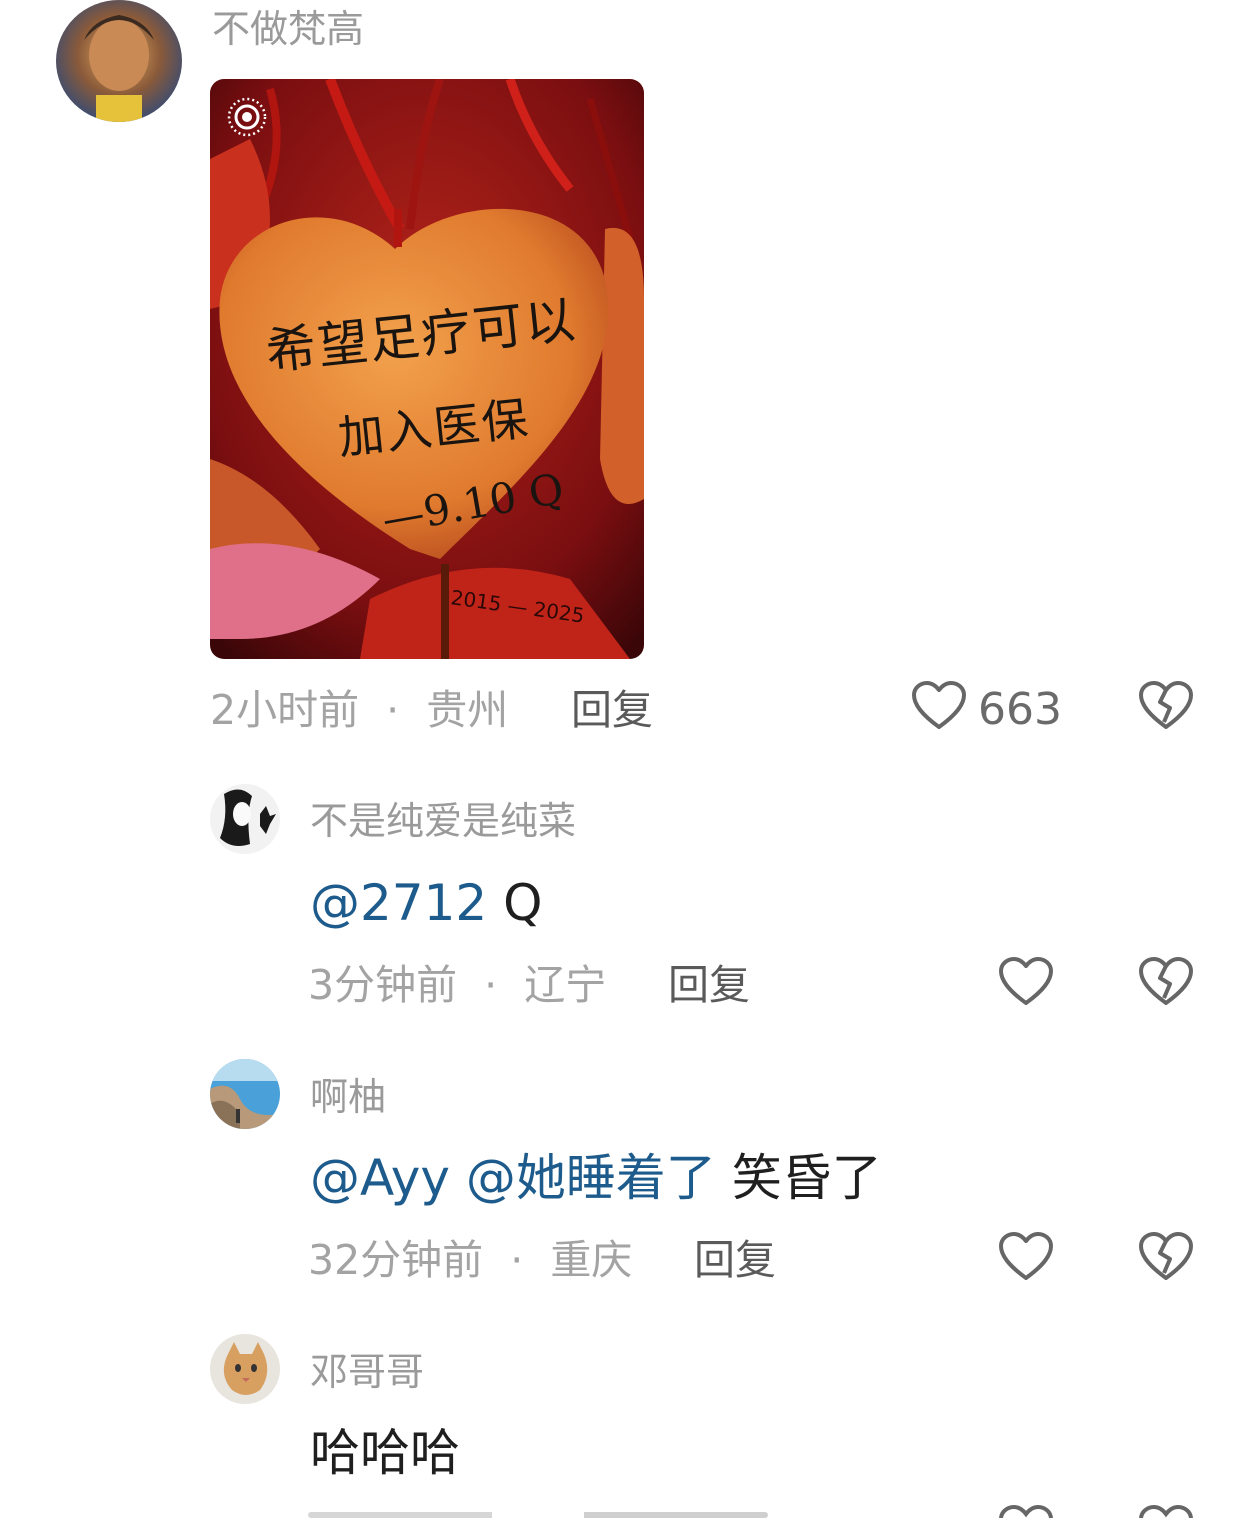  I want to click on username: 不做梵高, so click(288, 29).